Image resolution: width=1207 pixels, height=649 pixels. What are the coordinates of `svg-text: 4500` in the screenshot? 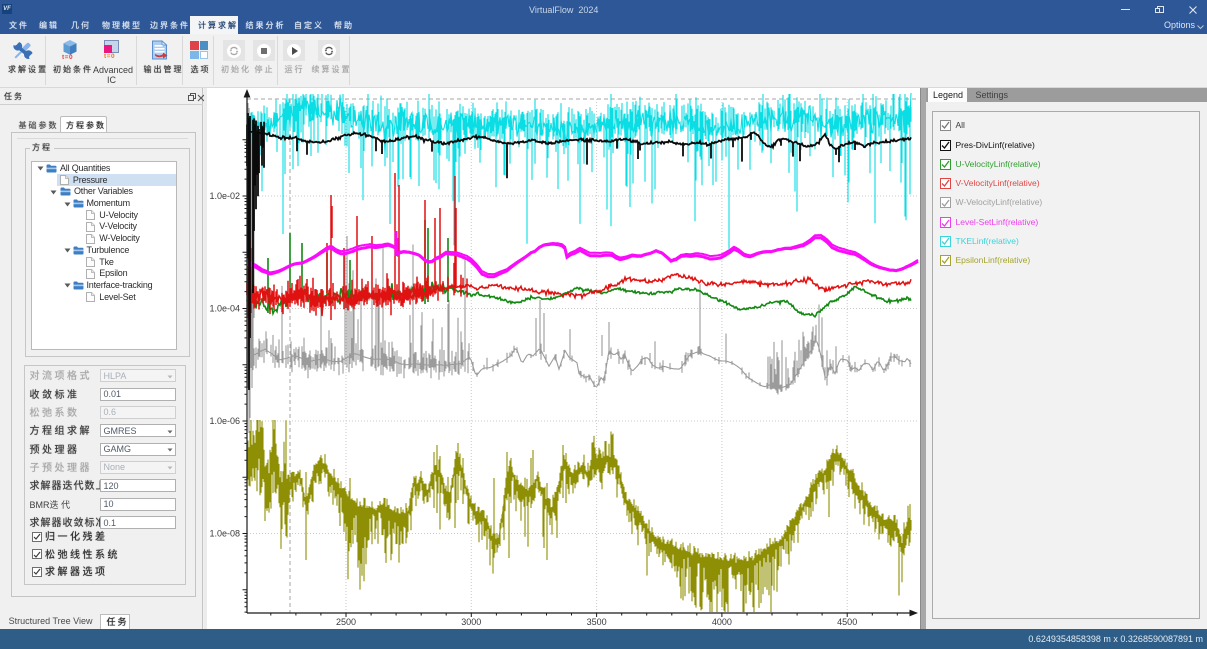 It's located at (847, 622).